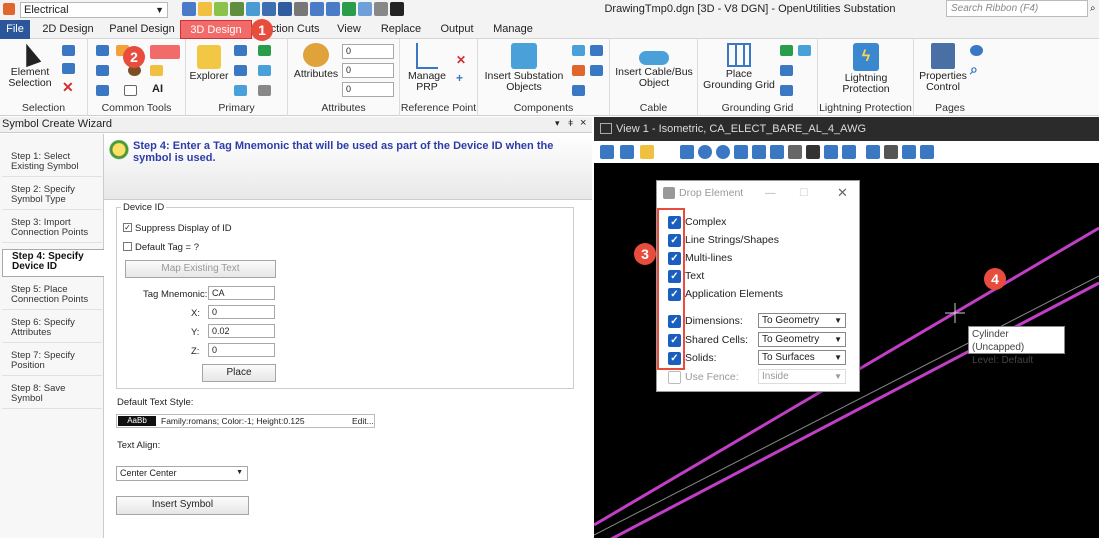 Image resolution: width=1099 pixels, height=538 pixels. What do you see at coordinates (30, 64) in the screenshot?
I see `element-selection-button: Element Selection` at bounding box center [30, 64].